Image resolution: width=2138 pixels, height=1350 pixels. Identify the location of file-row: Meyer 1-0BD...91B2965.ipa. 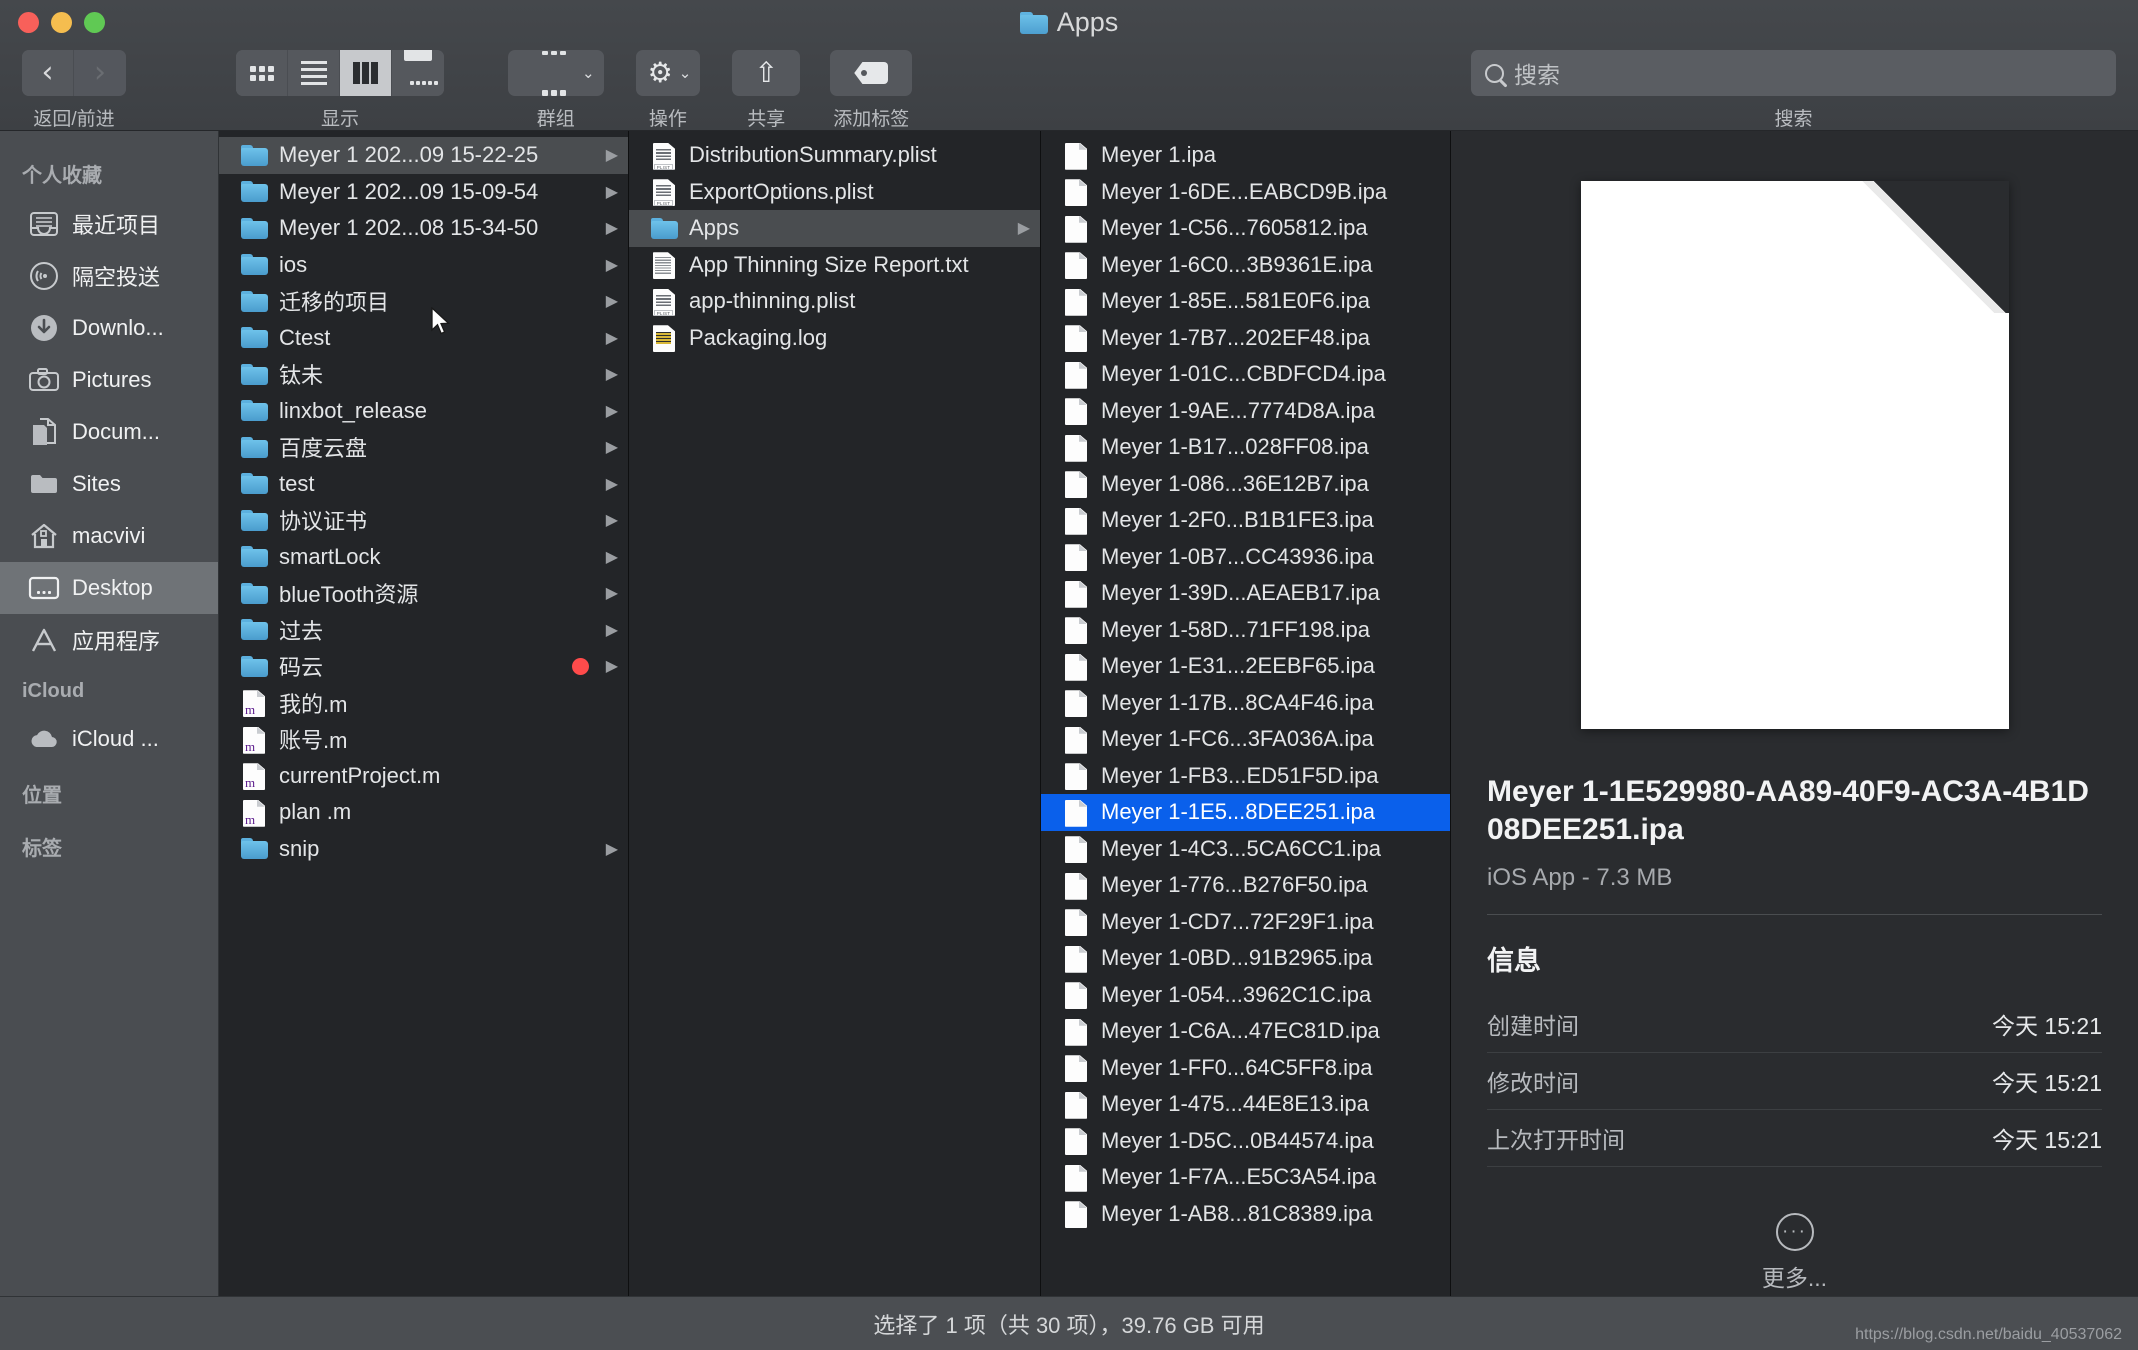
(1245, 958).